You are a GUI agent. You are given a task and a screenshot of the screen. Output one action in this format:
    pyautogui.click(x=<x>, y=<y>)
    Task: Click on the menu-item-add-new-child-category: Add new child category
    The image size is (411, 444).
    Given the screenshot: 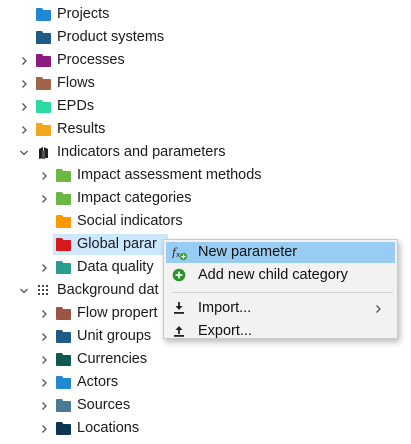 What is the action you would take?
    pyautogui.click(x=280, y=275)
    